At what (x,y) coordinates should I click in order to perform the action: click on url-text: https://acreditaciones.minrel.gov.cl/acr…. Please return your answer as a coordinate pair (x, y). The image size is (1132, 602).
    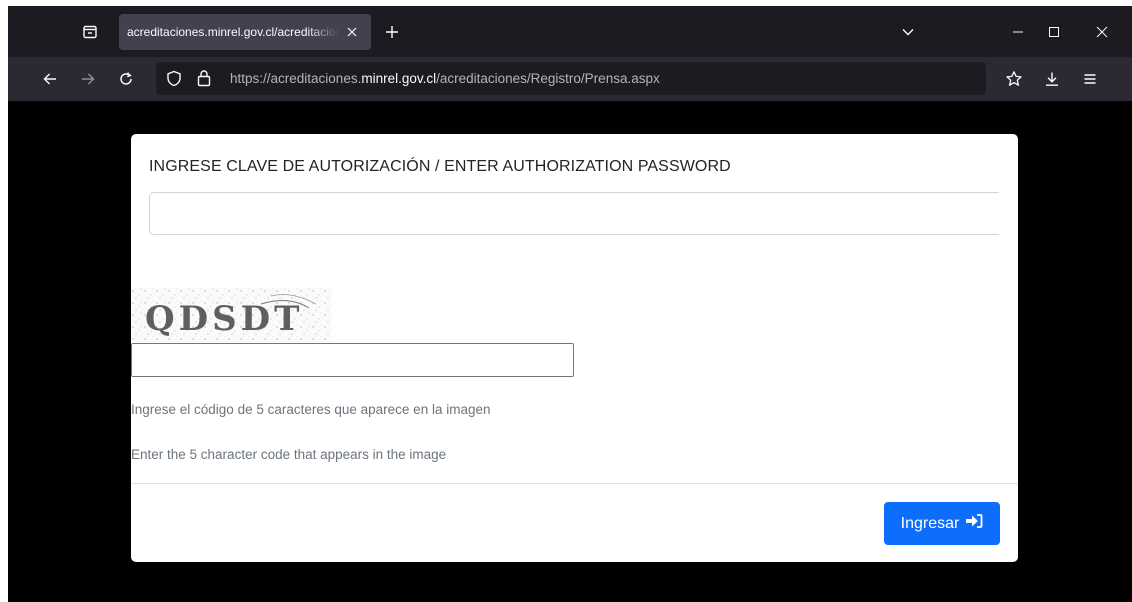
    Looking at the image, I should click on (445, 78).